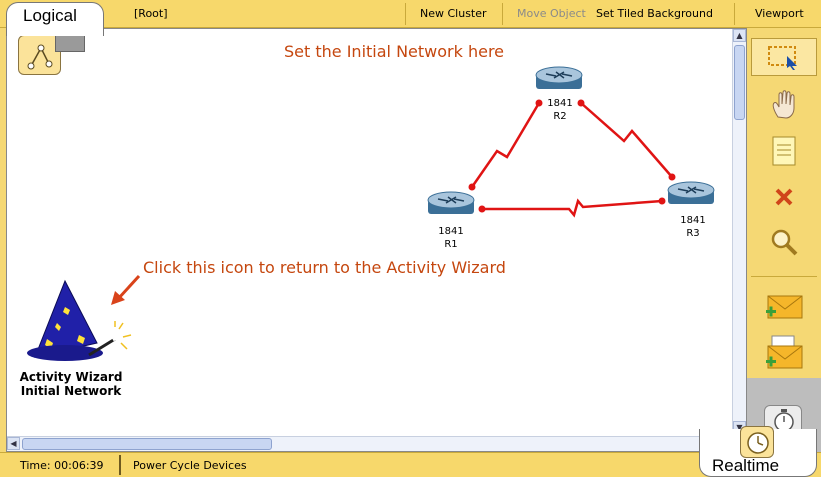 The width and height of the screenshot is (821, 477). Describe the element at coordinates (13, 443) in the screenshot. I see `scroll-left-icon: ◀` at that location.